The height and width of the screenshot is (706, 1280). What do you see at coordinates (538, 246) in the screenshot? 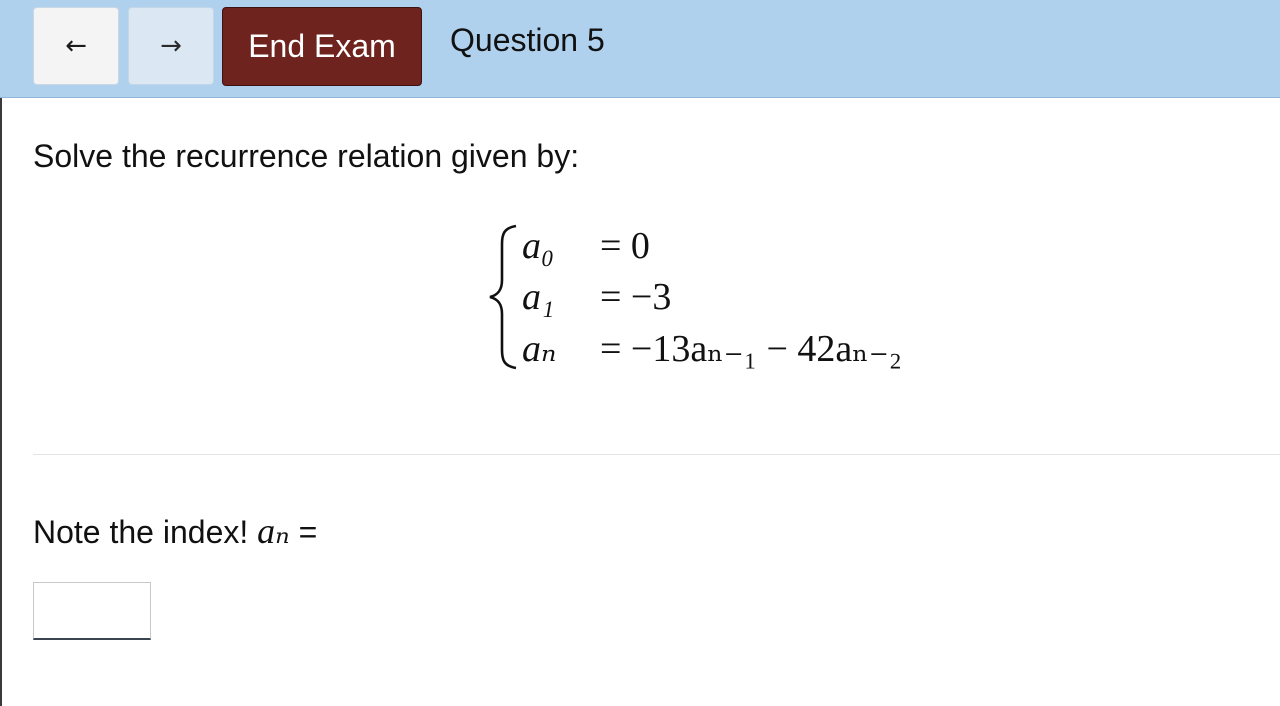
I see `equation-lhs-a0: a₀` at bounding box center [538, 246].